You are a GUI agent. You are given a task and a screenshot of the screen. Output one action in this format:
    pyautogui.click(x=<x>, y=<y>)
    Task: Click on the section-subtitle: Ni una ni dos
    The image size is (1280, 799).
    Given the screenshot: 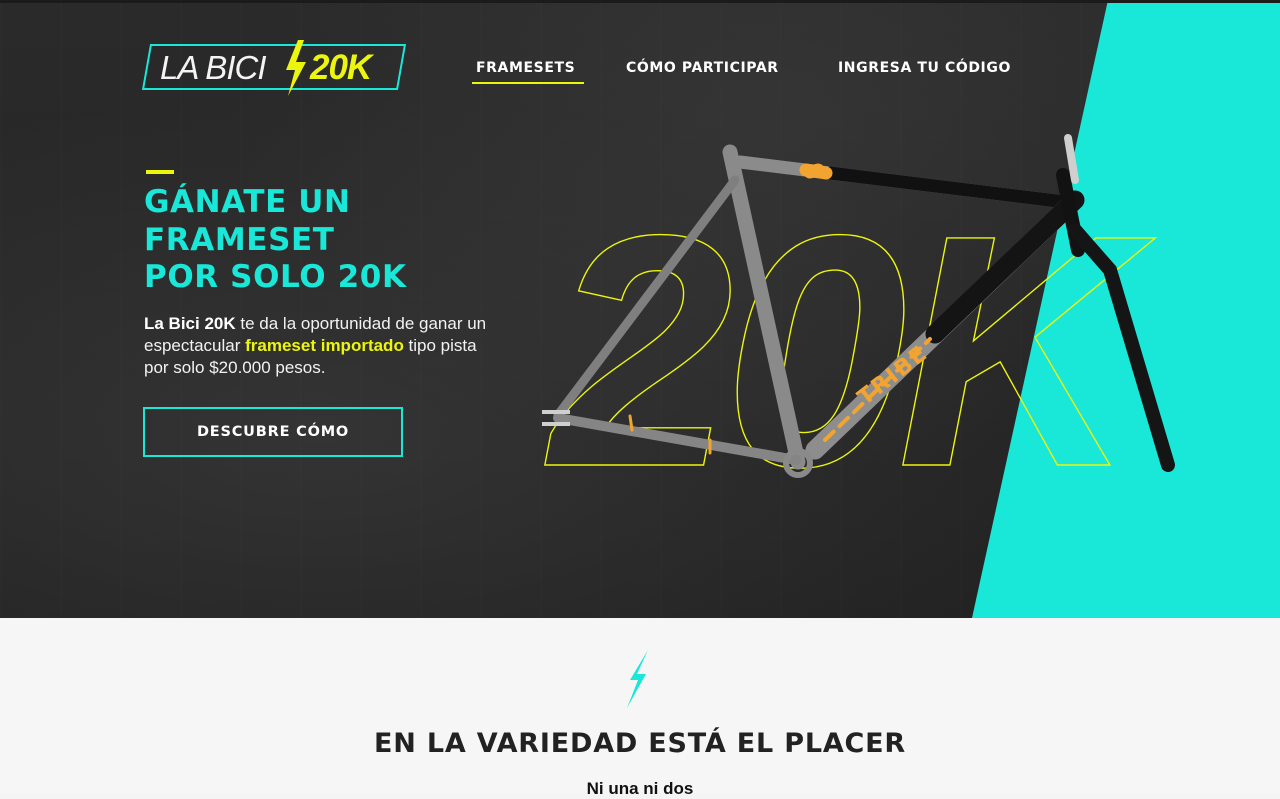 What is the action you would take?
    pyautogui.click(x=640, y=788)
    